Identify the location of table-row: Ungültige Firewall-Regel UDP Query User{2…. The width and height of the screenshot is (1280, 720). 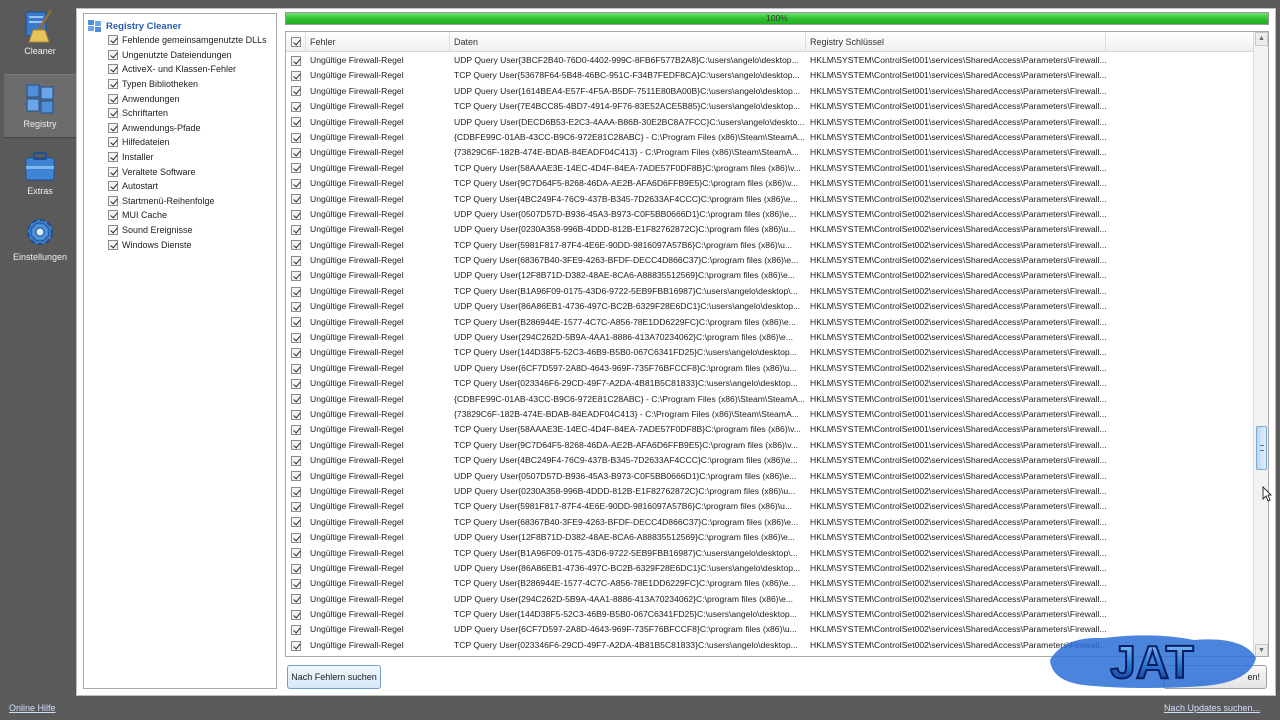
(770, 337).